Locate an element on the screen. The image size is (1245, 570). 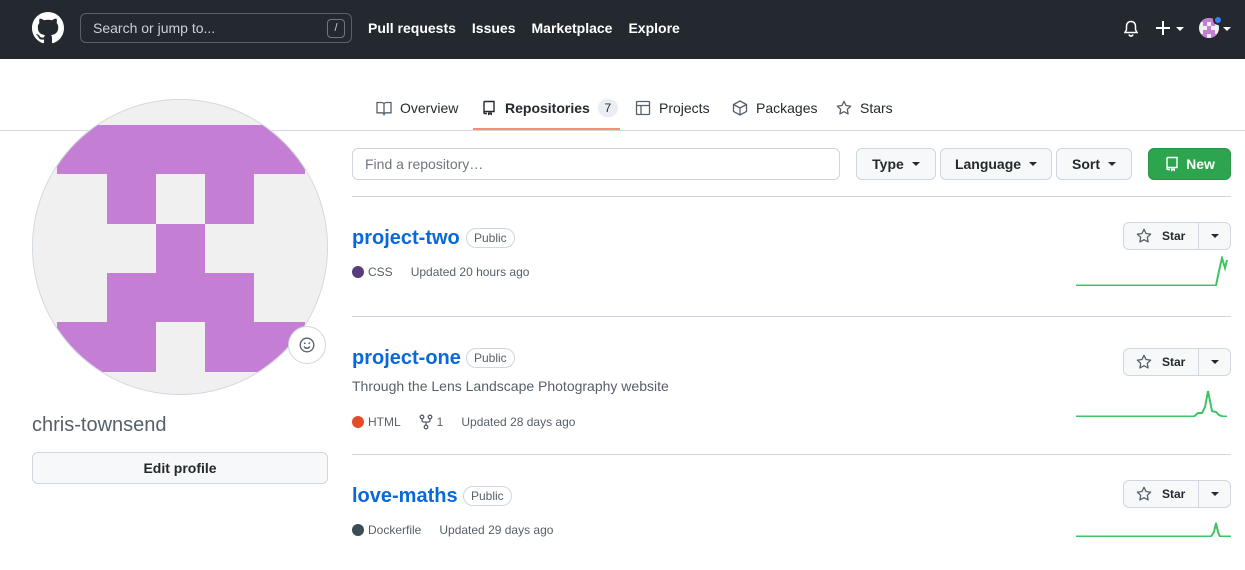
smiley-icon is located at coordinates (307, 345).